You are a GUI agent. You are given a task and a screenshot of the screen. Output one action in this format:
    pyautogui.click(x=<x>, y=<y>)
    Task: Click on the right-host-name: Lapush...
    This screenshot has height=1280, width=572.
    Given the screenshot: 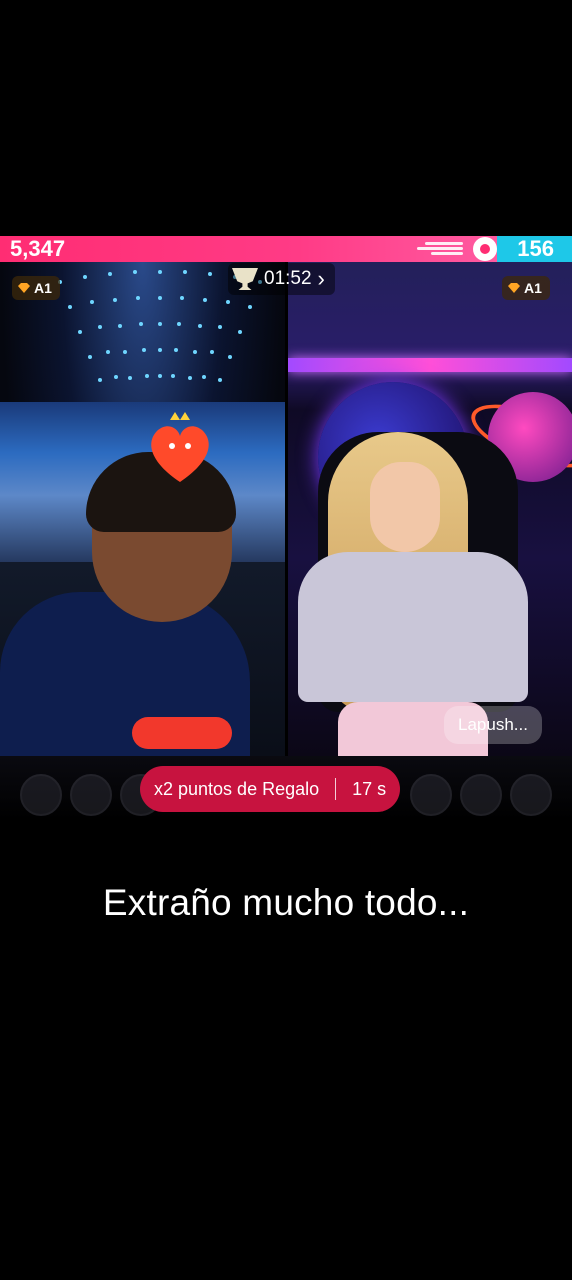 What is the action you would take?
    pyautogui.click(x=493, y=724)
    